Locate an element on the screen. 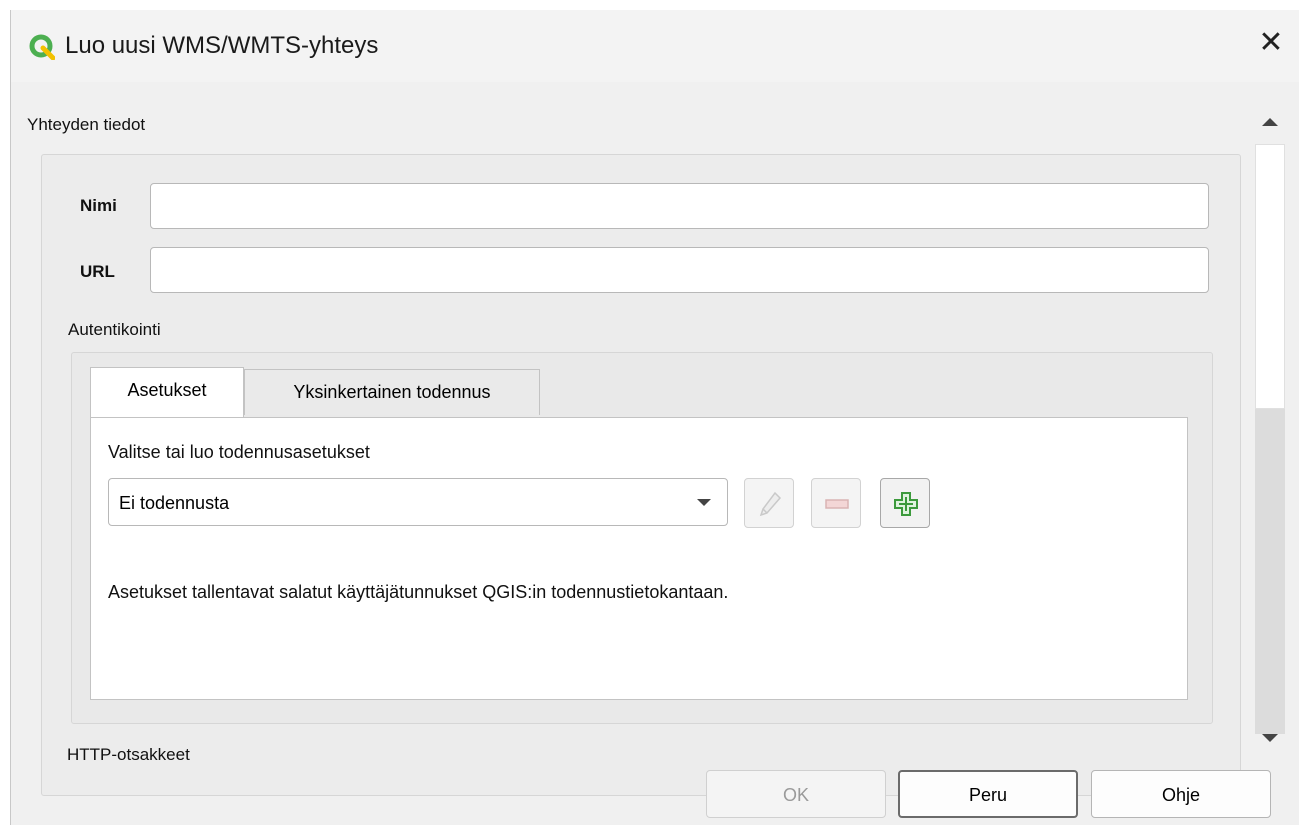 This screenshot has height=825, width=1299. plus-icon is located at coordinates (906, 504).